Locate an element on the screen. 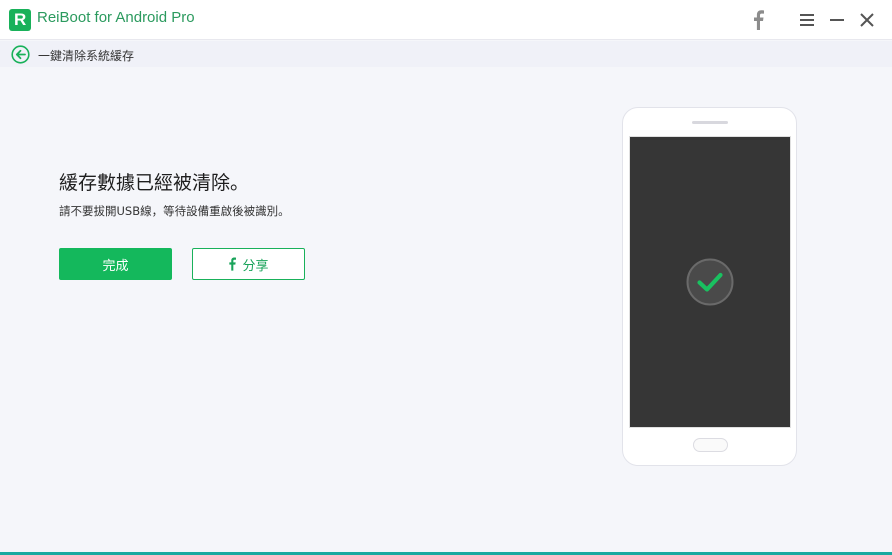 Image resolution: width=892 pixels, height=555 pixels. share-button: 分享 is located at coordinates (248, 264).